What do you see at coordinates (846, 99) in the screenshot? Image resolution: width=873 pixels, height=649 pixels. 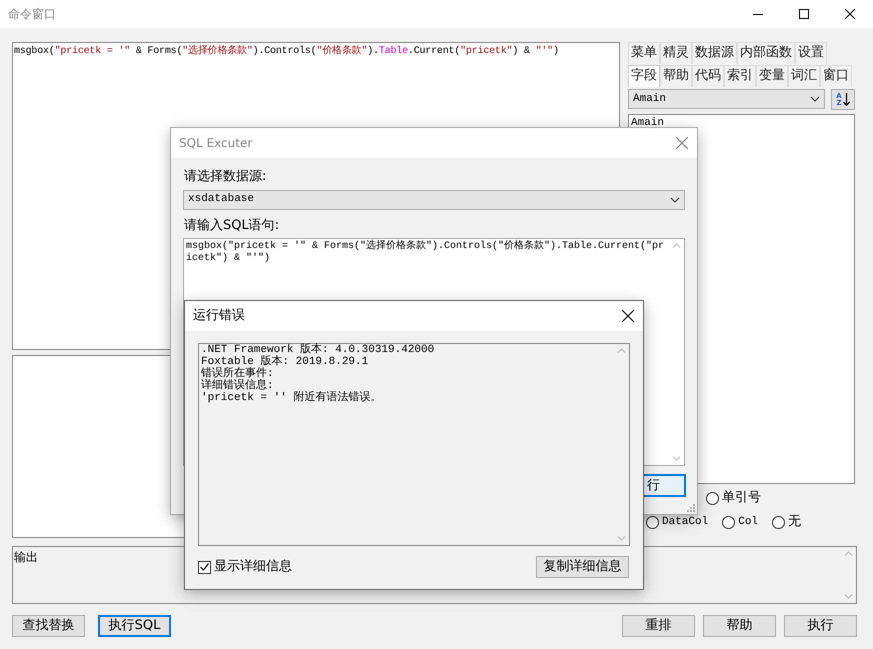 I see `down-arrow-icon` at bounding box center [846, 99].